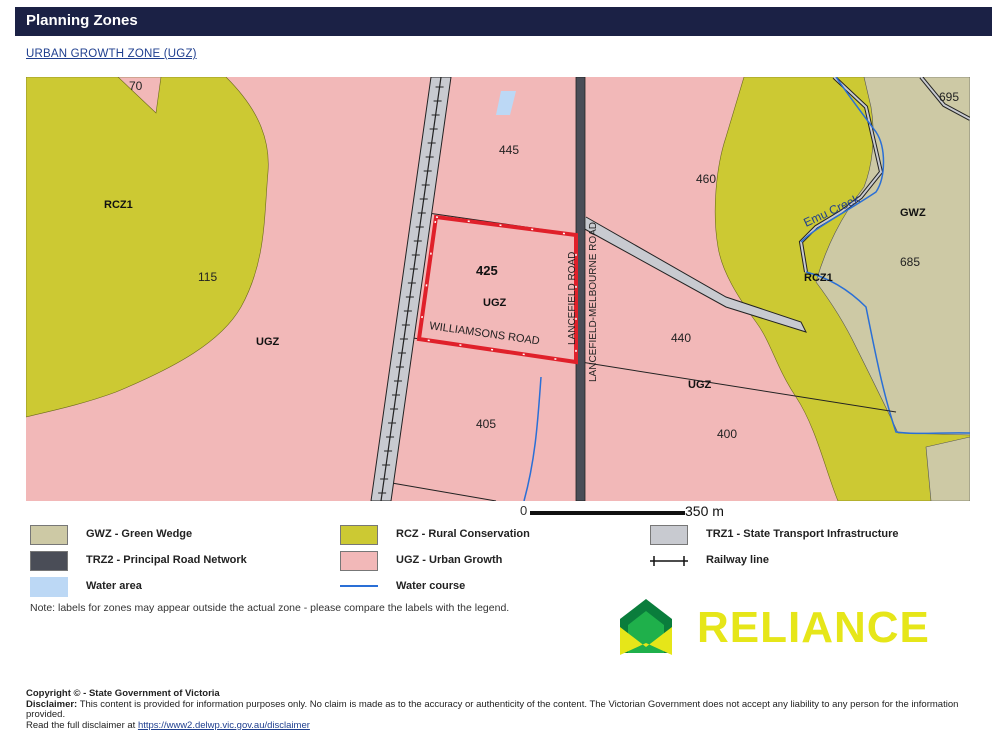 The image size is (1000, 737). What do you see at coordinates (607, 513) in the screenshot?
I see `scale-bar` at bounding box center [607, 513].